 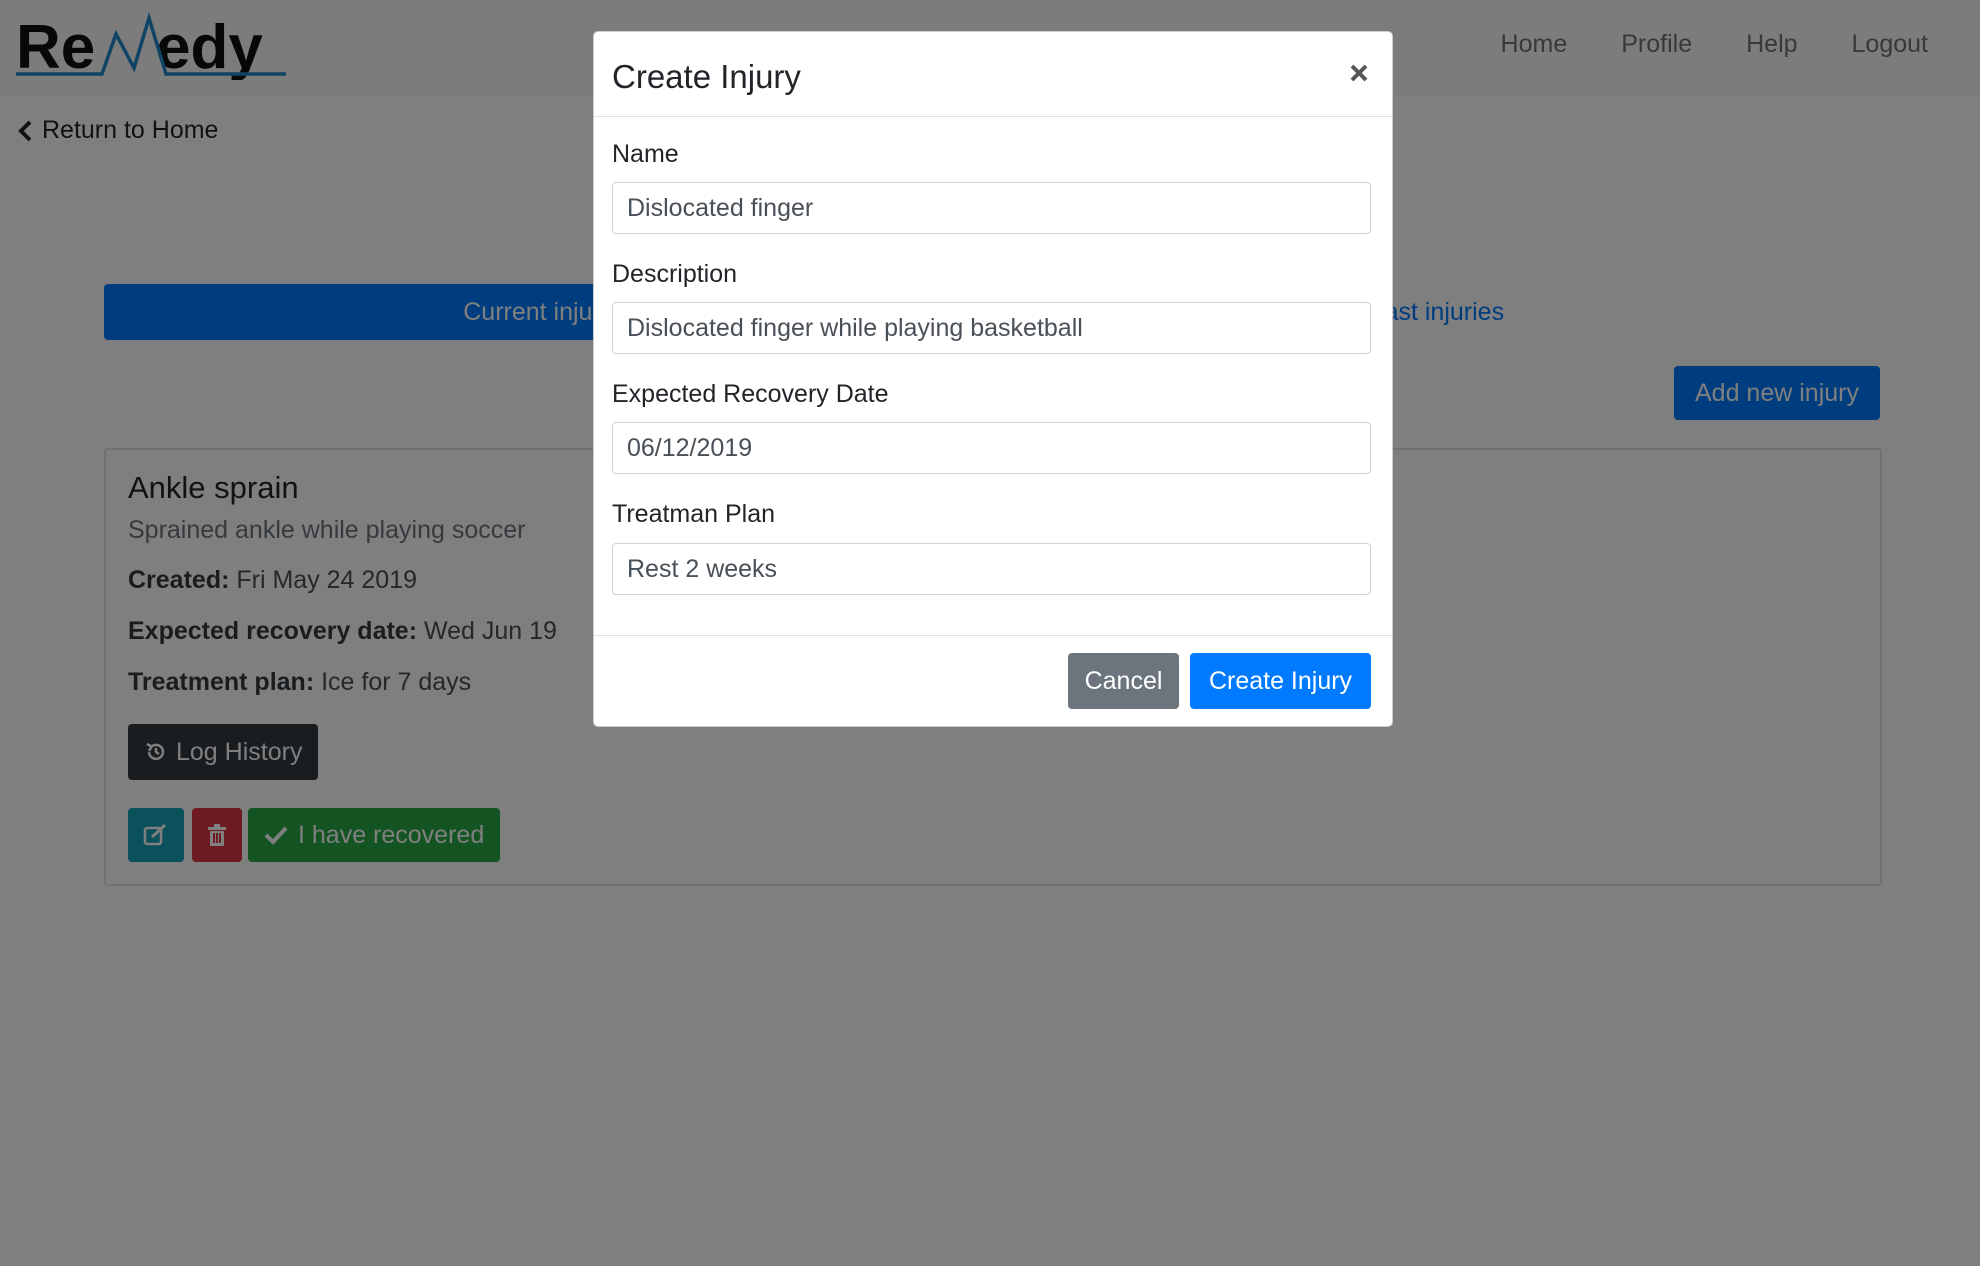 What do you see at coordinates (1359, 73) in the screenshot?
I see `close-icon` at bounding box center [1359, 73].